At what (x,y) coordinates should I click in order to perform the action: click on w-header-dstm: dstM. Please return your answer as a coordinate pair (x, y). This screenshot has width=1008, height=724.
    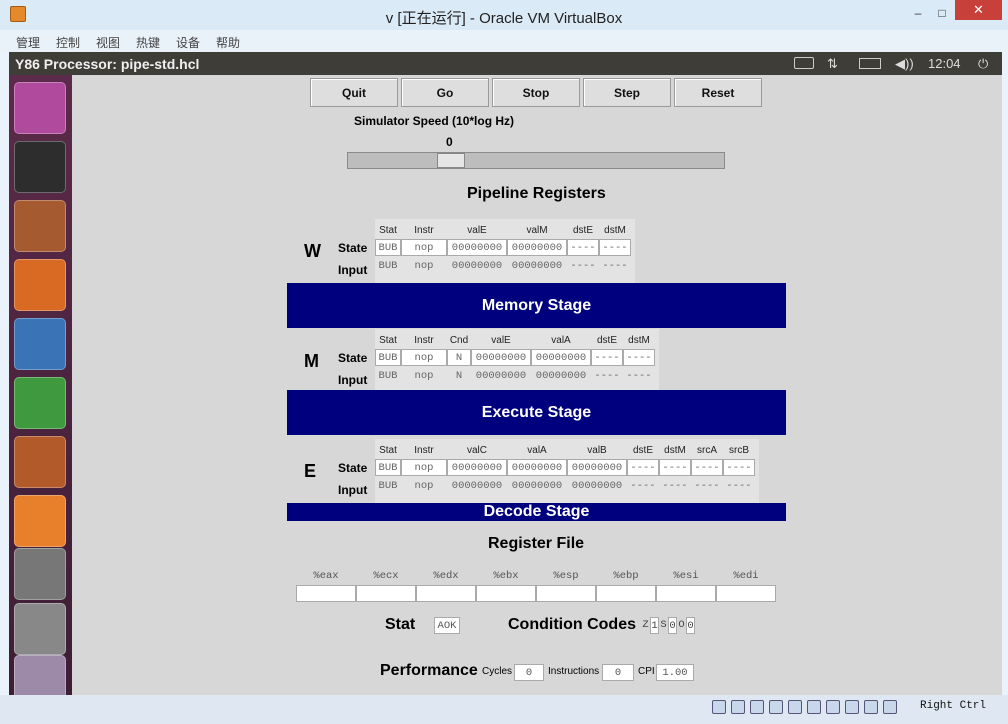
    Looking at the image, I should click on (615, 230).